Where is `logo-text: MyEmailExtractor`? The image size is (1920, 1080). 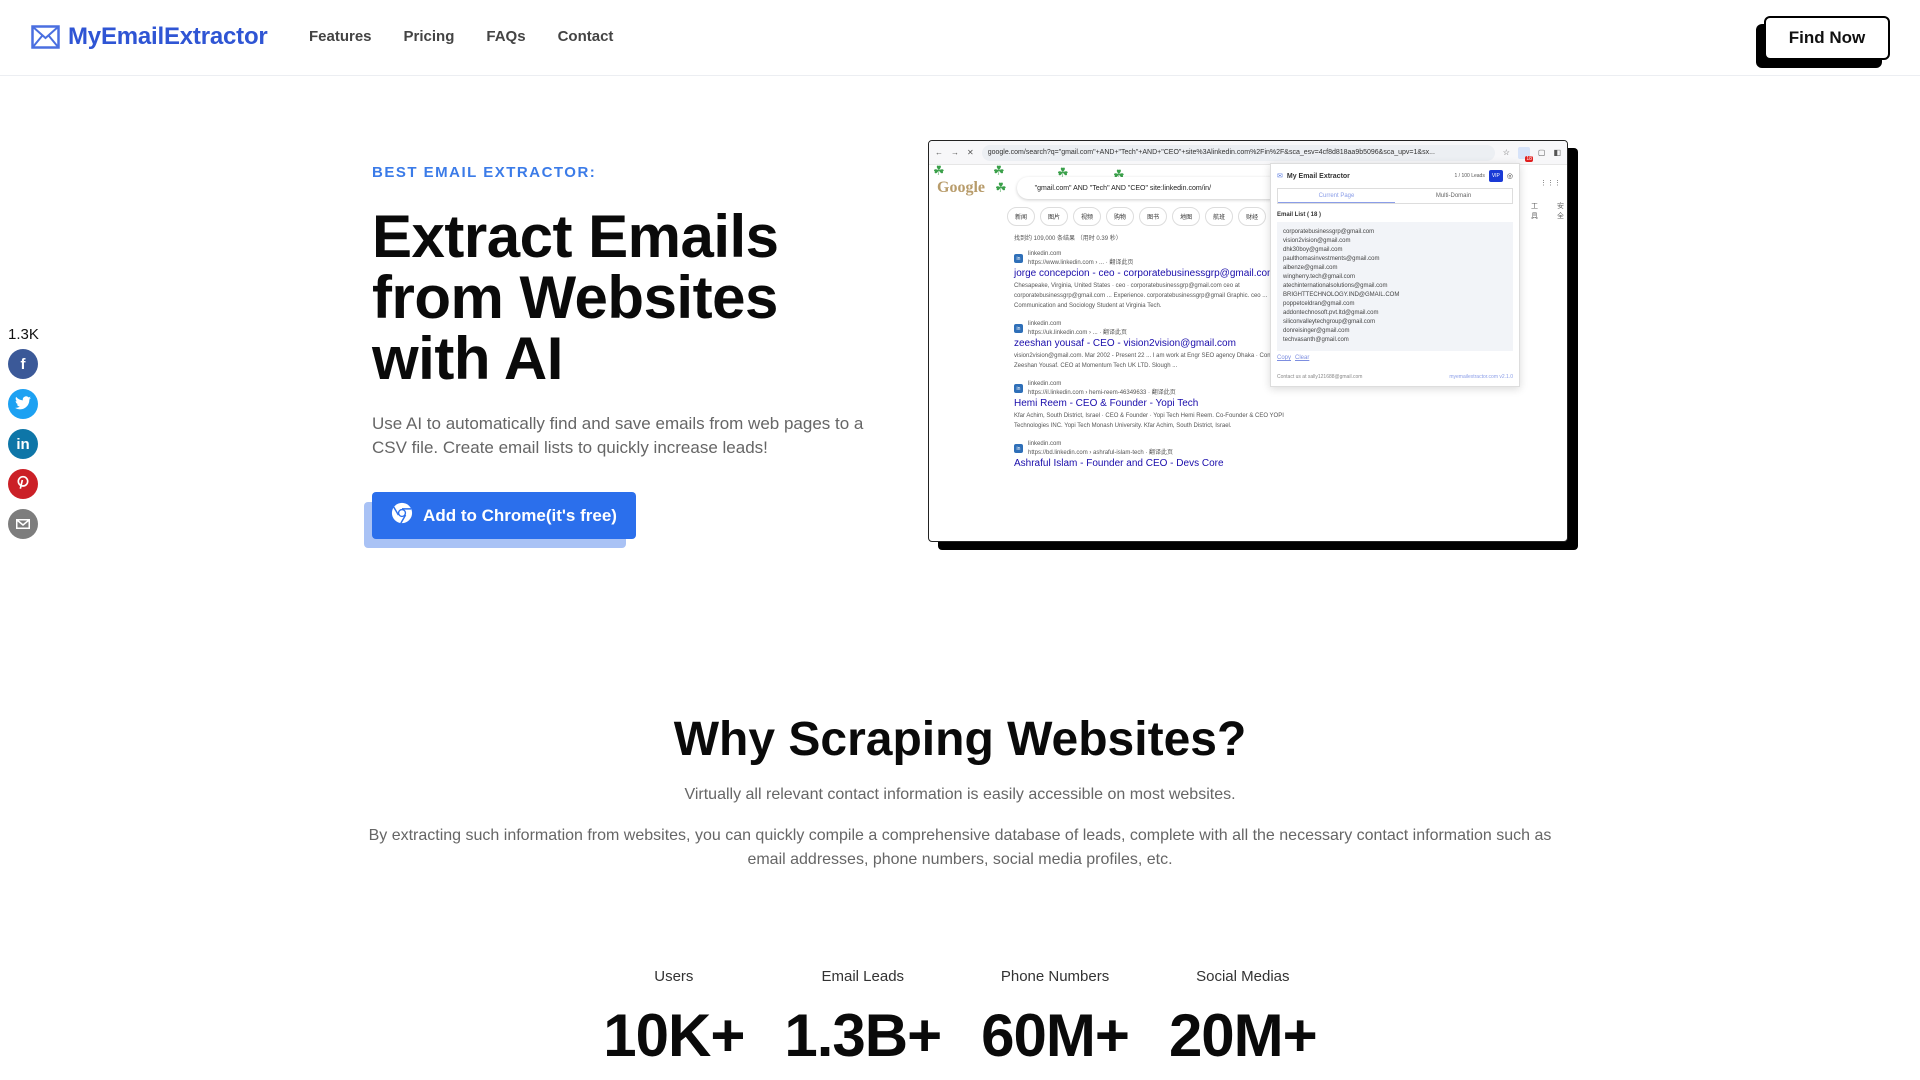
logo-text: MyEmailExtractor is located at coordinates (168, 36).